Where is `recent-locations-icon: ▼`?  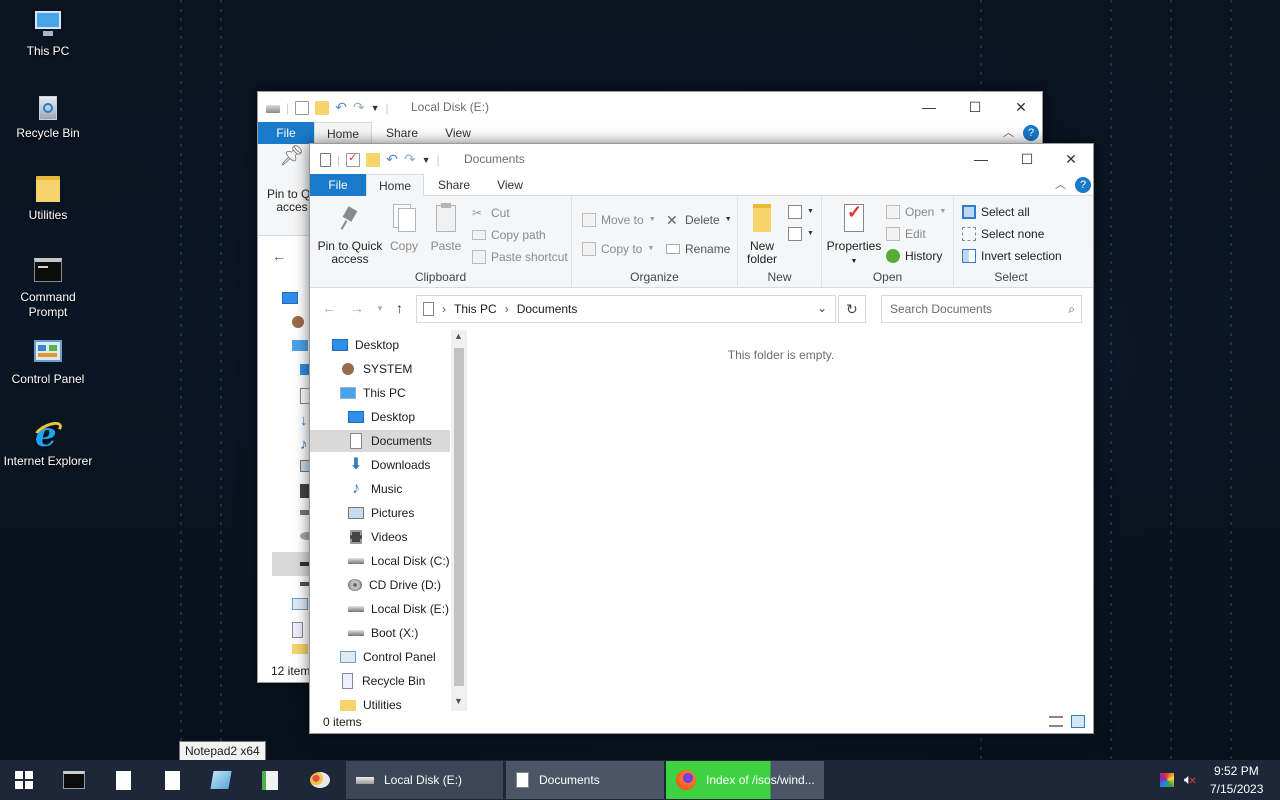
recent-locations-icon: ▼ is located at coordinates (380, 308).